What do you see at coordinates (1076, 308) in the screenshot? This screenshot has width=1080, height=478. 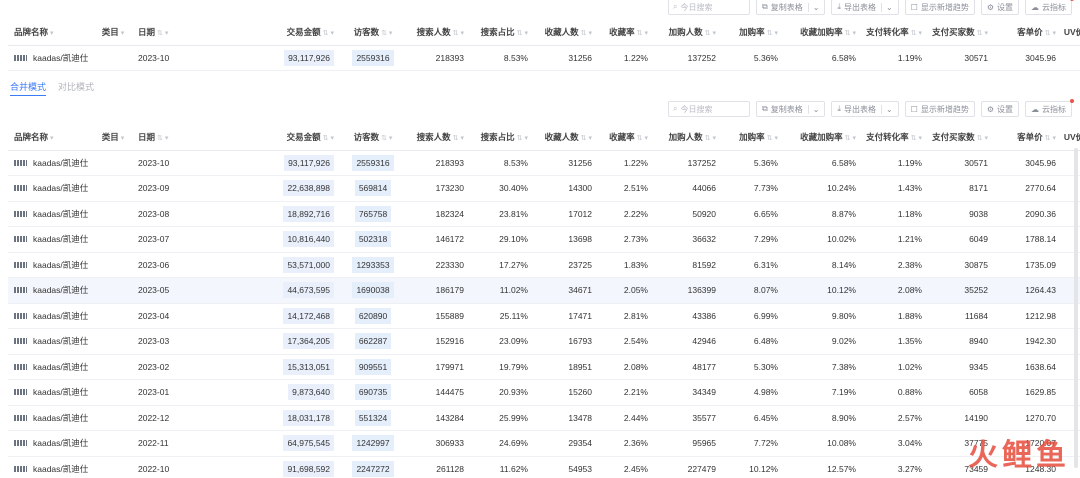 I see `vertical-scrollbar` at bounding box center [1076, 308].